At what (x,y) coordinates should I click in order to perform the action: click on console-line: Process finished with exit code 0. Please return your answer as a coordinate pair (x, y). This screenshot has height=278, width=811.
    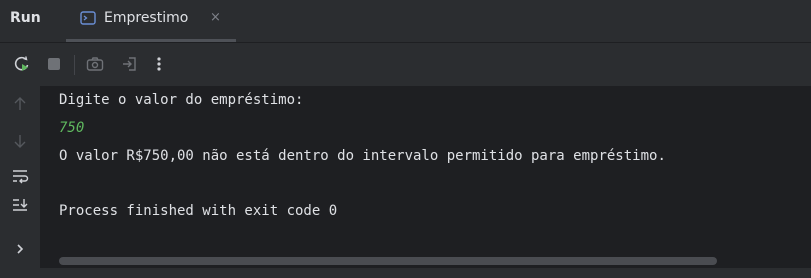
    Looking at the image, I should click on (198, 211).